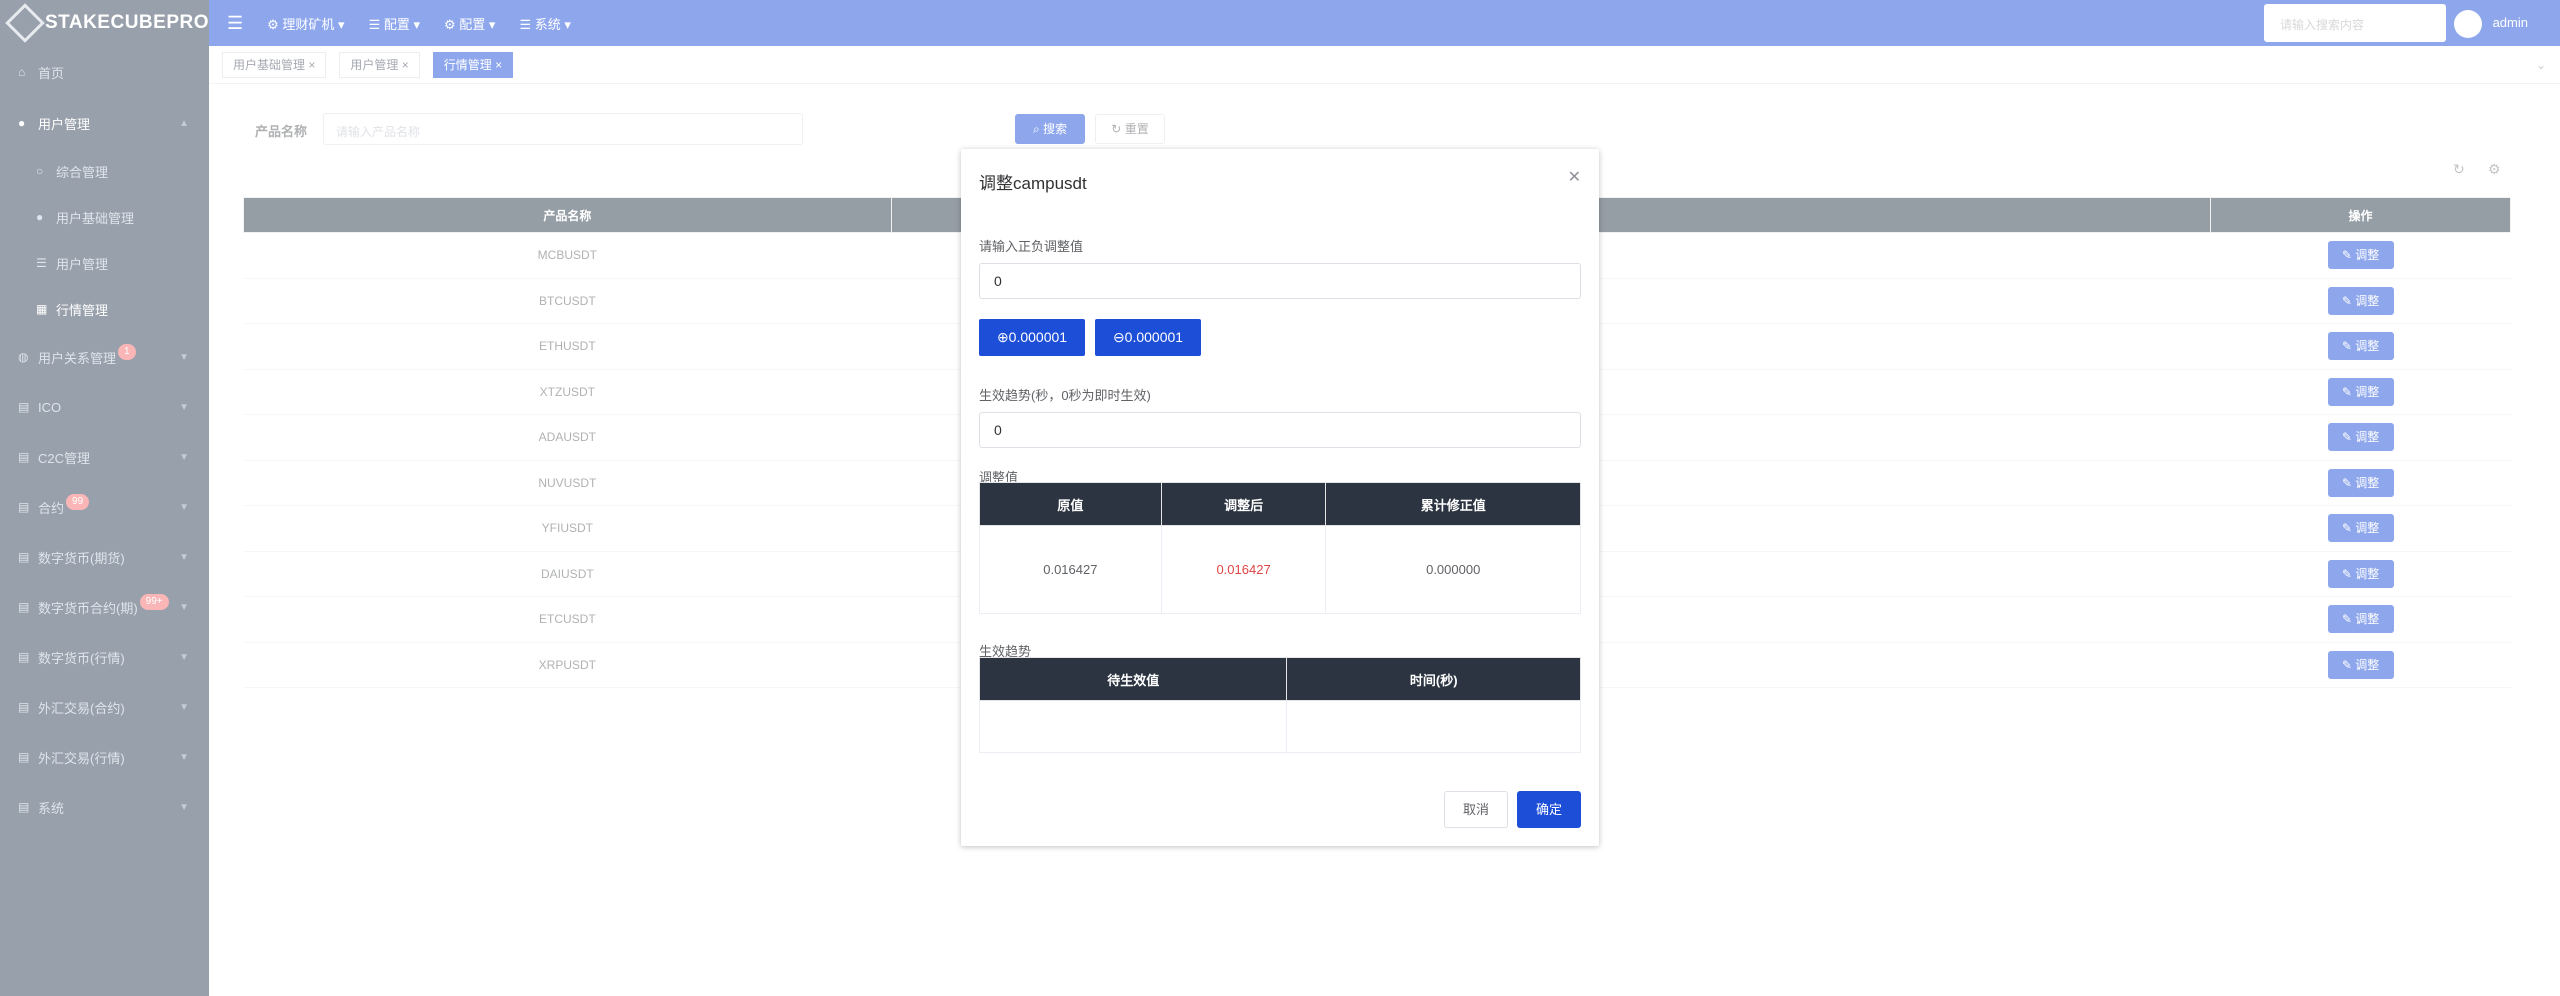 Image resolution: width=2560 pixels, height=996 pixels. I want to click on col-header: 原值, so click(1070, 504).